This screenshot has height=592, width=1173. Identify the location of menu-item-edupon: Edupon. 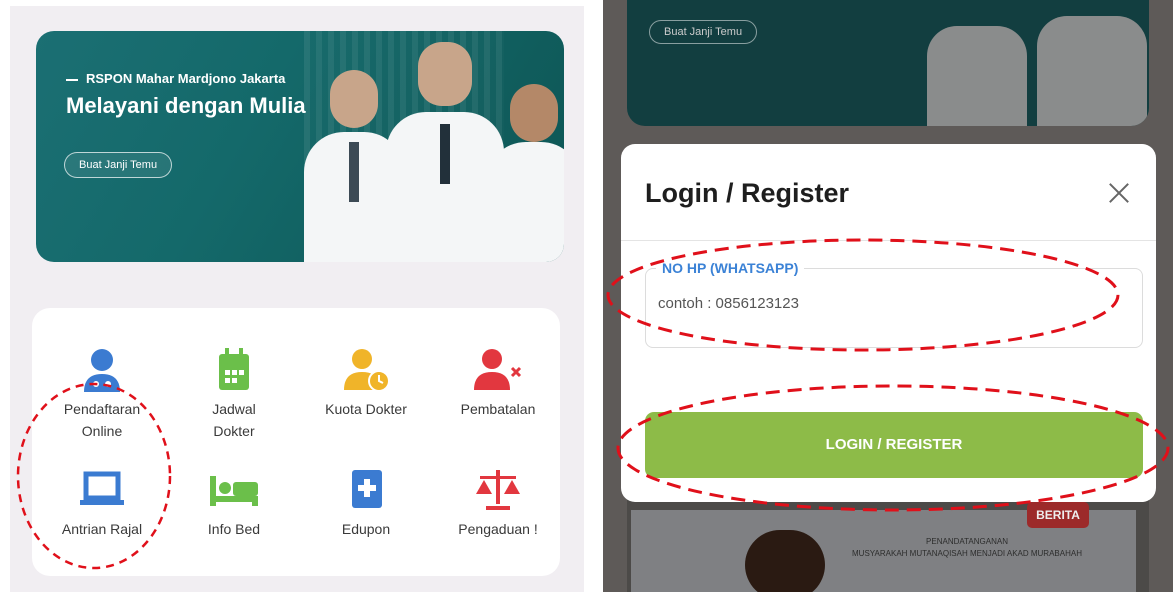
(366, 504).